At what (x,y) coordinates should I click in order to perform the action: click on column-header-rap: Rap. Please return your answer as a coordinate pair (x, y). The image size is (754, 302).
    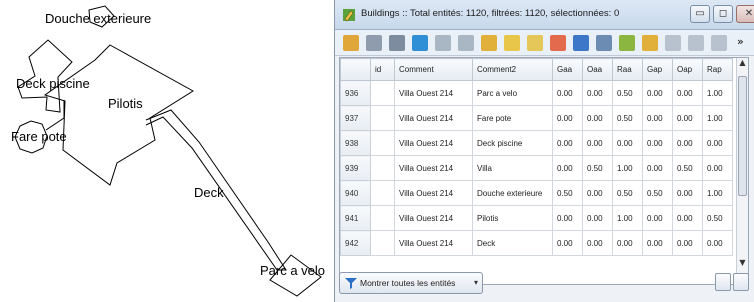
    Looking at the image, I should click on (717, 69).